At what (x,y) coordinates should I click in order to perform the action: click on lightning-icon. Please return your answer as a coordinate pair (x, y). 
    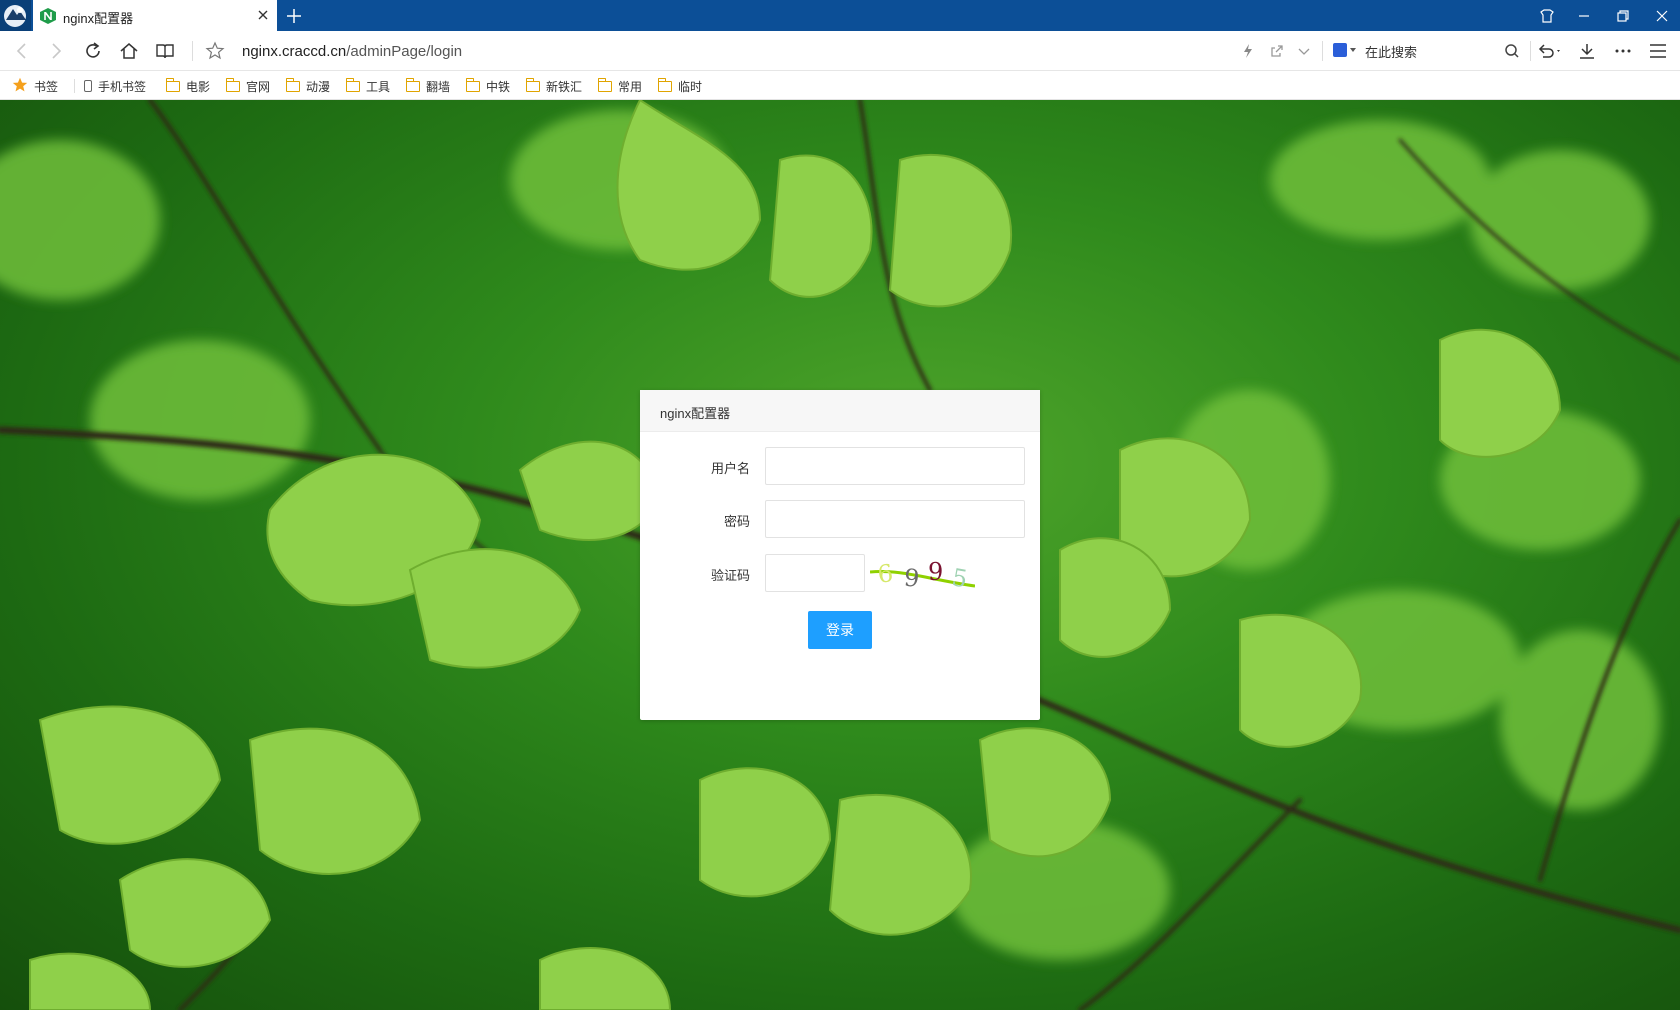
    Looking at the image, I should click on (1248, 51).